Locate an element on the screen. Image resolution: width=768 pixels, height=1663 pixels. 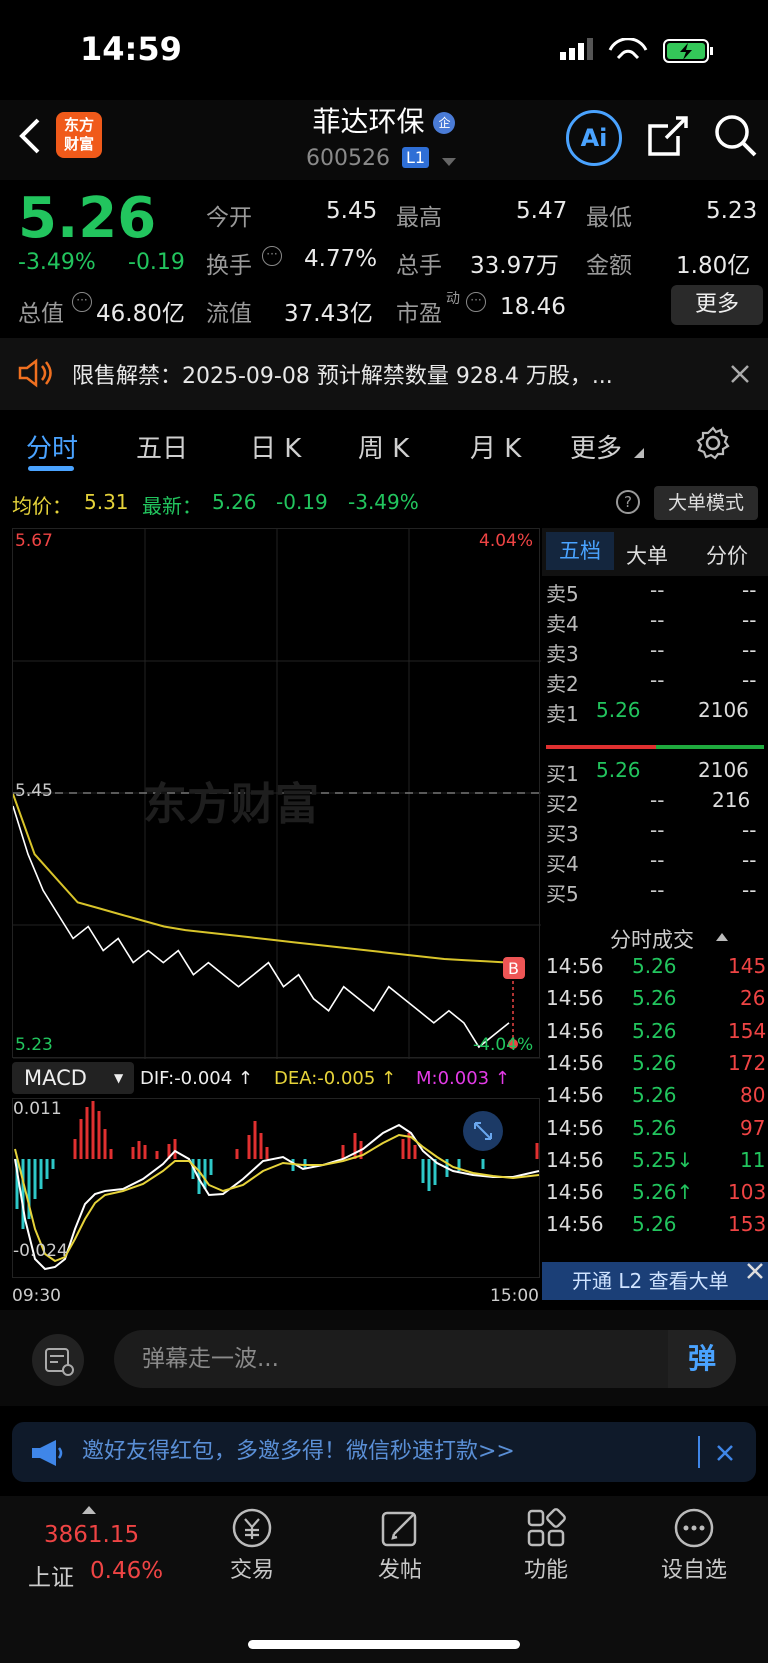
level-label: 卖5 is located at coordinates (562, 594).